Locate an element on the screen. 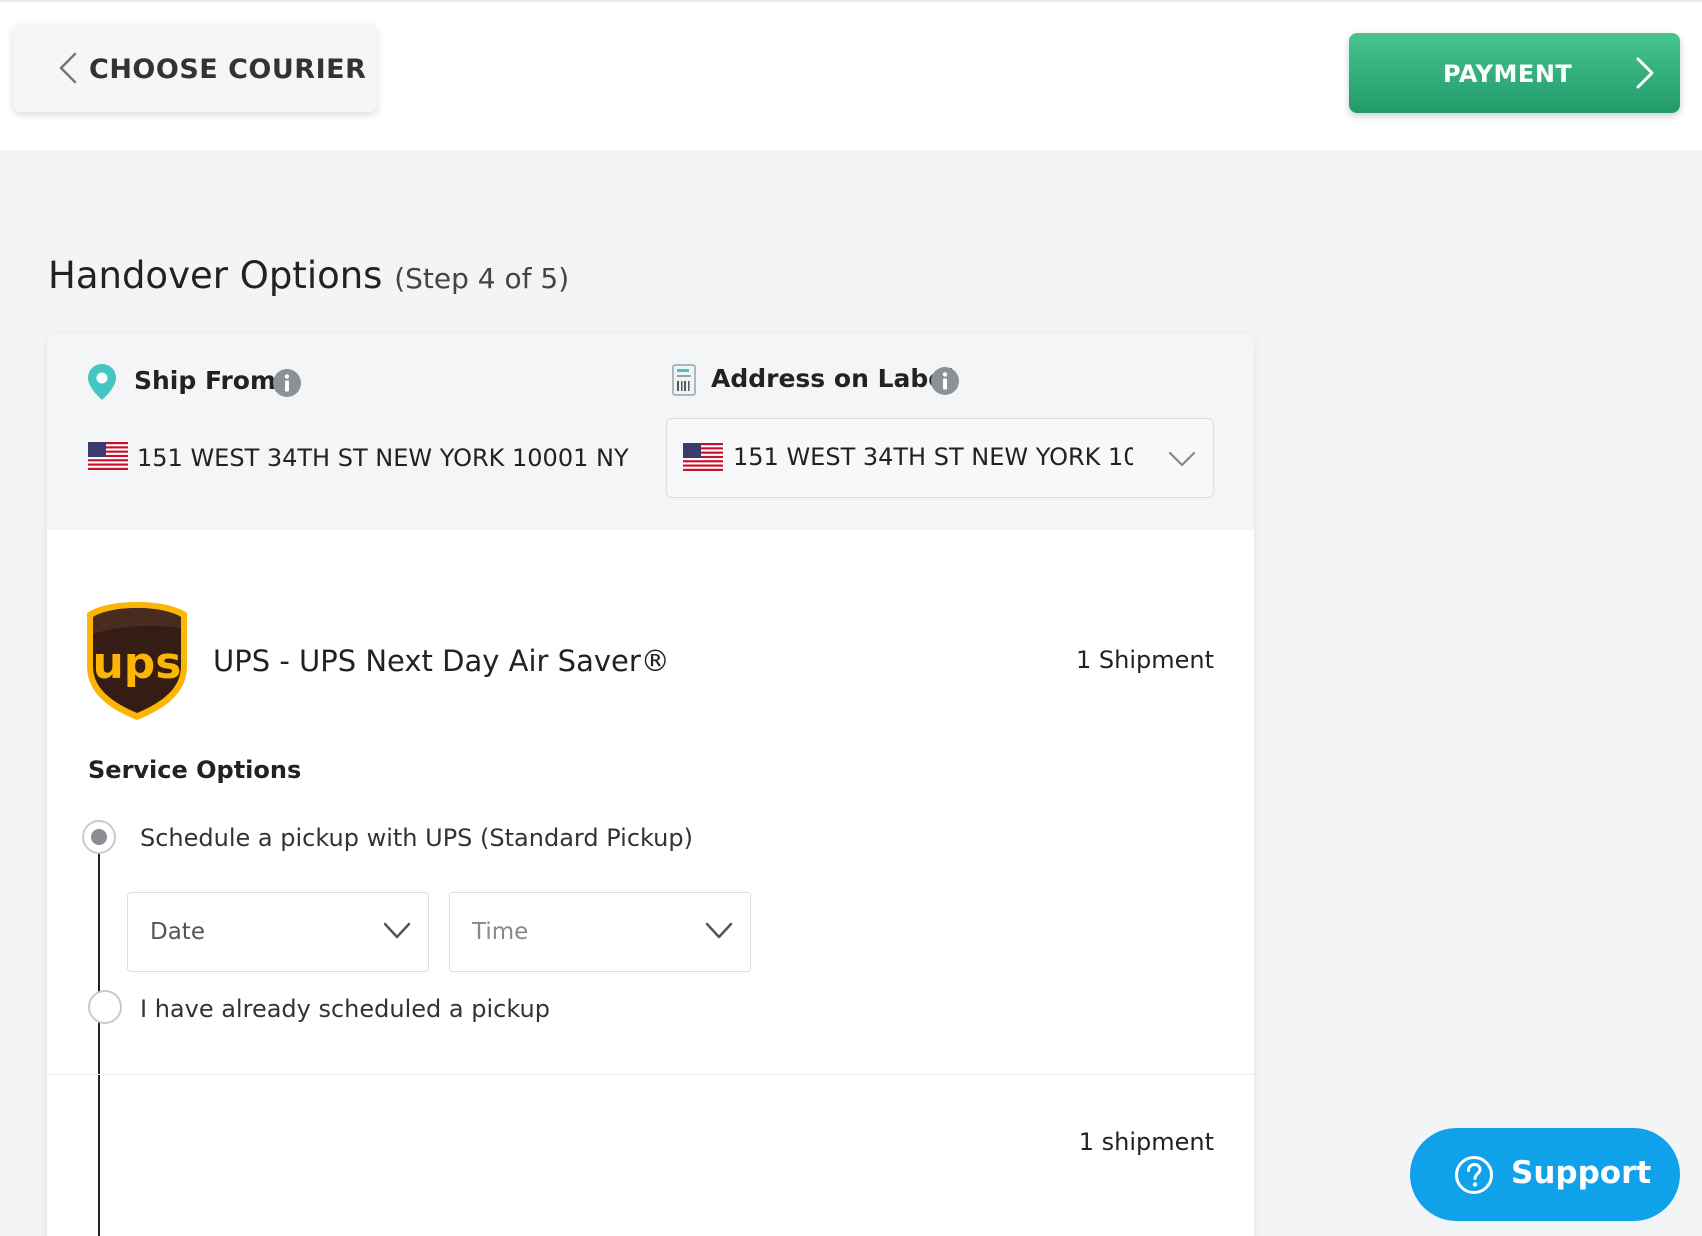  service-options-heading: Service Options is located at coordinates (195, 770).